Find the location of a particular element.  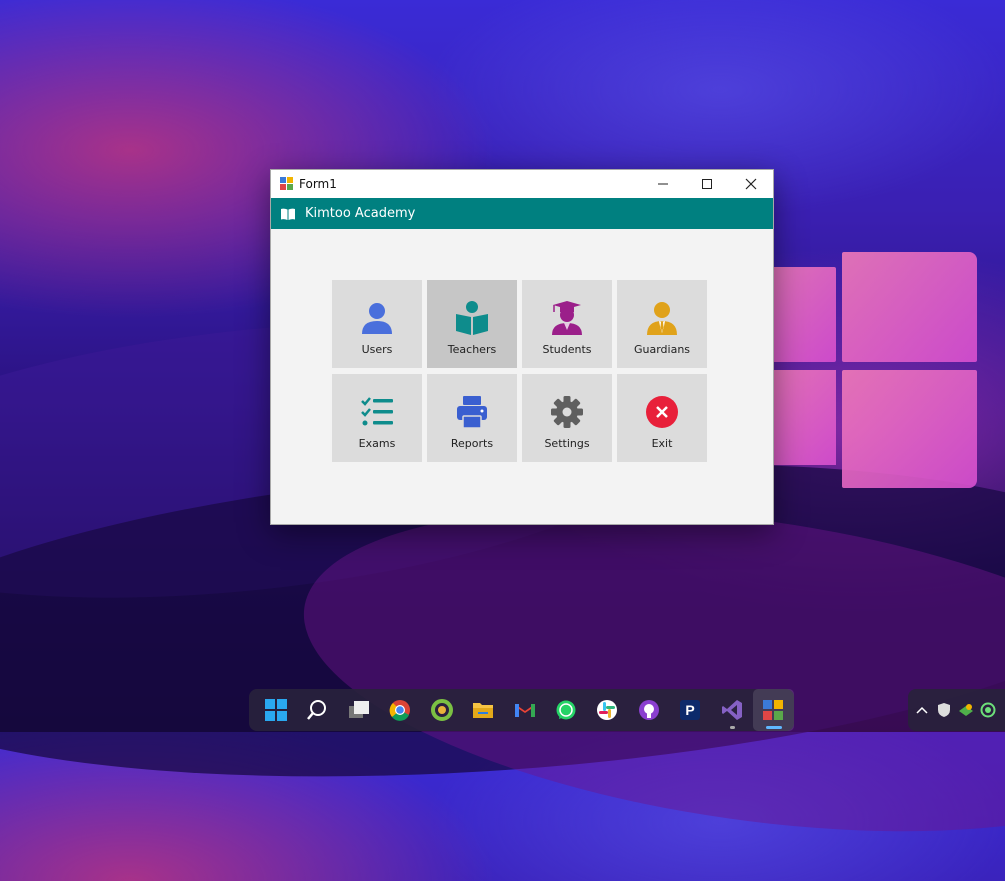

tile-label: Settings is located at coordinates (567, 443).